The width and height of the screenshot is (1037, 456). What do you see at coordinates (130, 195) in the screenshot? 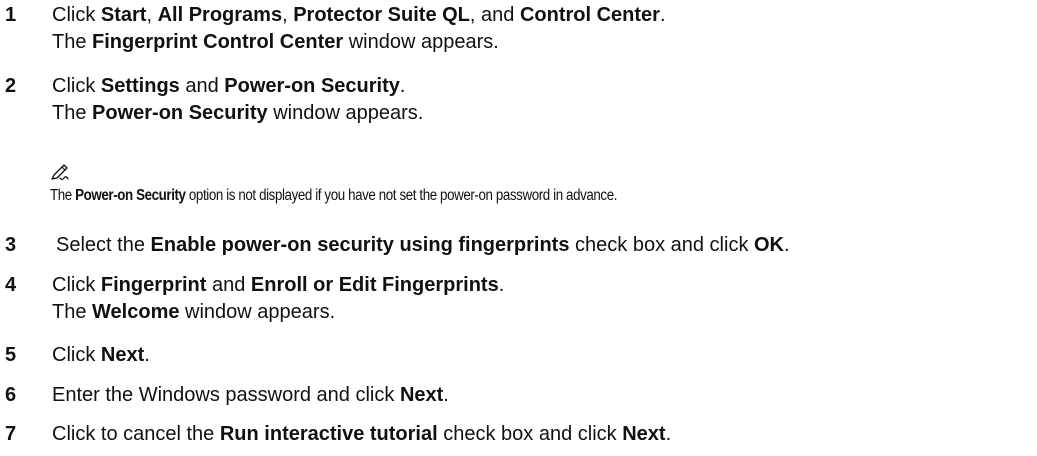
I see `option-name: Power-on Security` at bounding box center [130, 195].